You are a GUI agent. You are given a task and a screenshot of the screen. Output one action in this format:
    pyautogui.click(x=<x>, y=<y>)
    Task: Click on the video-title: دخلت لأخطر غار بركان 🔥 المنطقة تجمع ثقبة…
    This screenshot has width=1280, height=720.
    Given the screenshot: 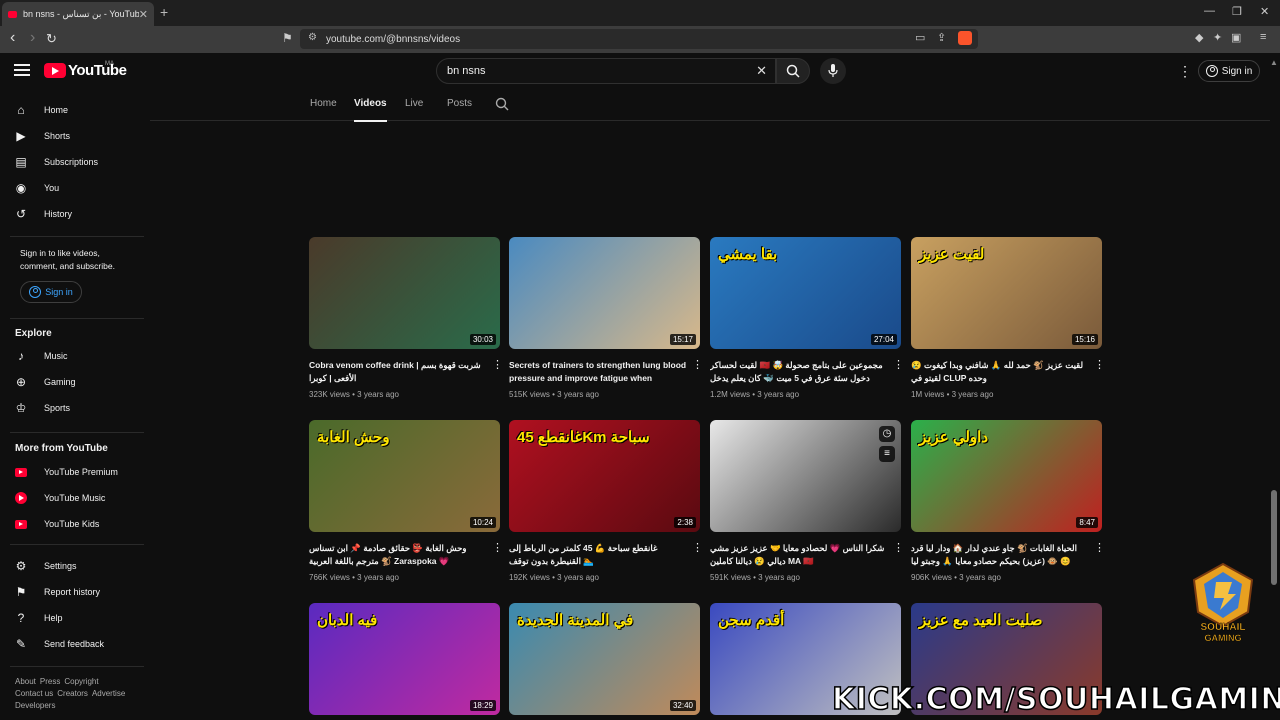 What is the action you would take?
    pyautogui.click(x=1000, y=189)
    